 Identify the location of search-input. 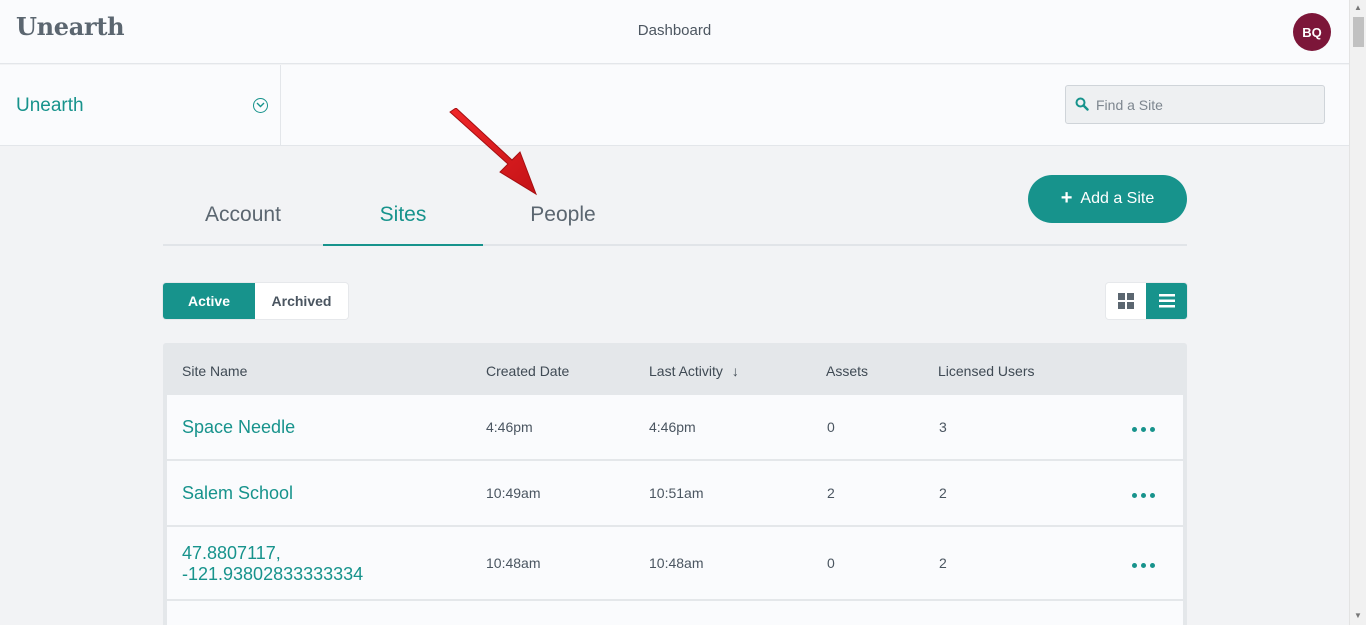
(1206, 105).